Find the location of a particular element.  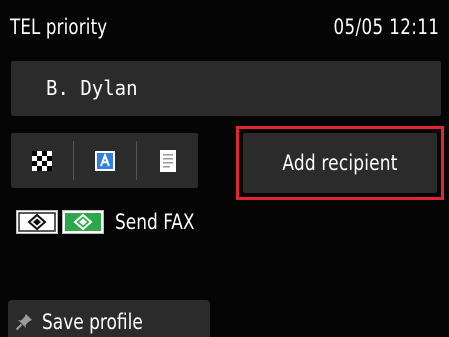

add-recipient-button: Add recipient is located at coordinates (340, 163).